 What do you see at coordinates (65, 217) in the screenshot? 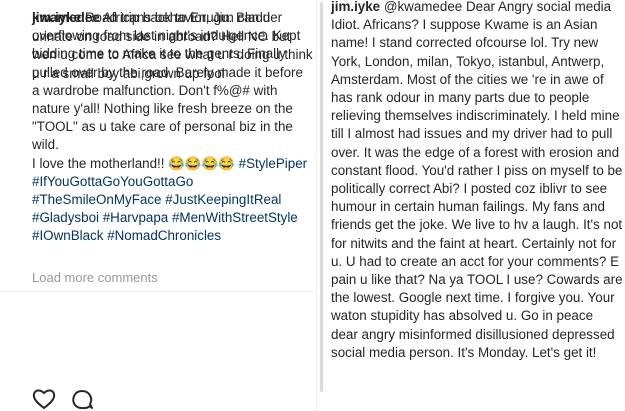
I see `hashtag-gladysboi: #Gladysboi` at bounding box center [65, 217].